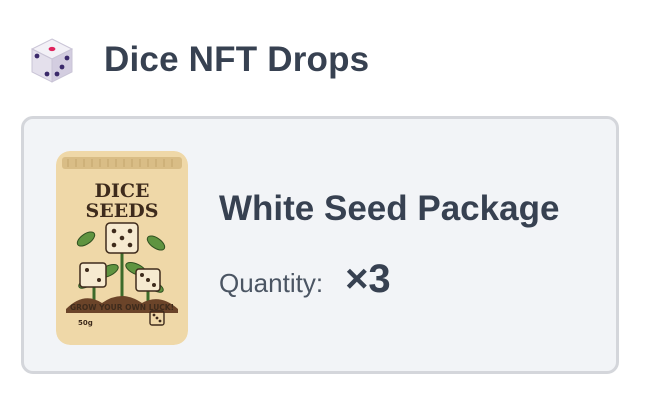  What do you see at coordinates (122, 211) in the screenshot?
I see `package-title-line2: SEEDS` at bounding box center [122, 211].